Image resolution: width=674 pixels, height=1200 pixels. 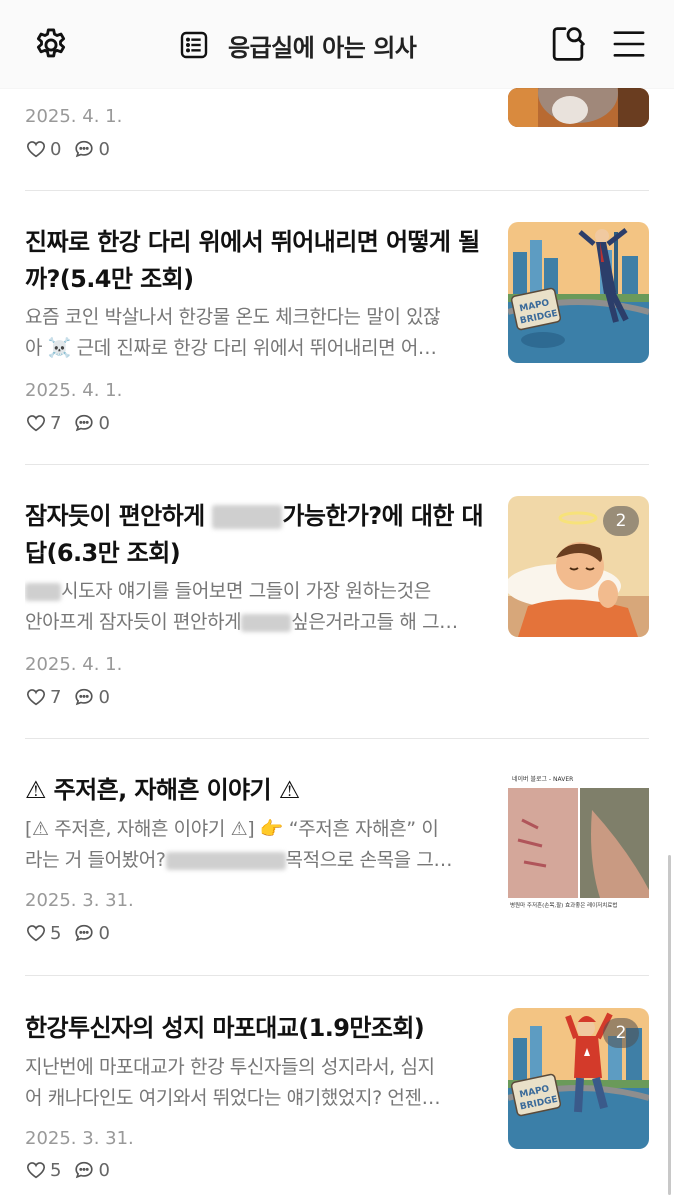 What do you see at coordinates (255, 790) in the screenshot?
I see `post-title: ⚠ 주저흔, 자해흔 이야기 ⚠` at bounding box center [255, 790].